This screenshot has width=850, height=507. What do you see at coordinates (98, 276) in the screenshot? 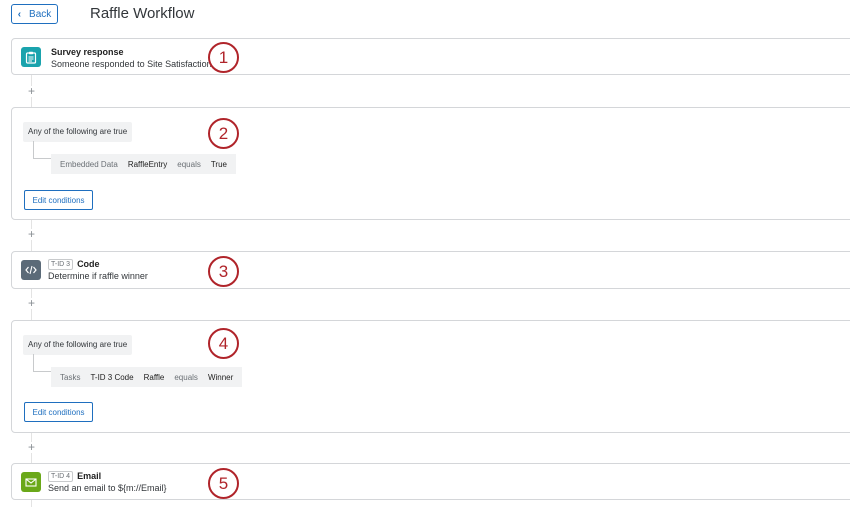
I see `code-task-subtitle: Determine if raffle winner` at bounding box center [98, 276].